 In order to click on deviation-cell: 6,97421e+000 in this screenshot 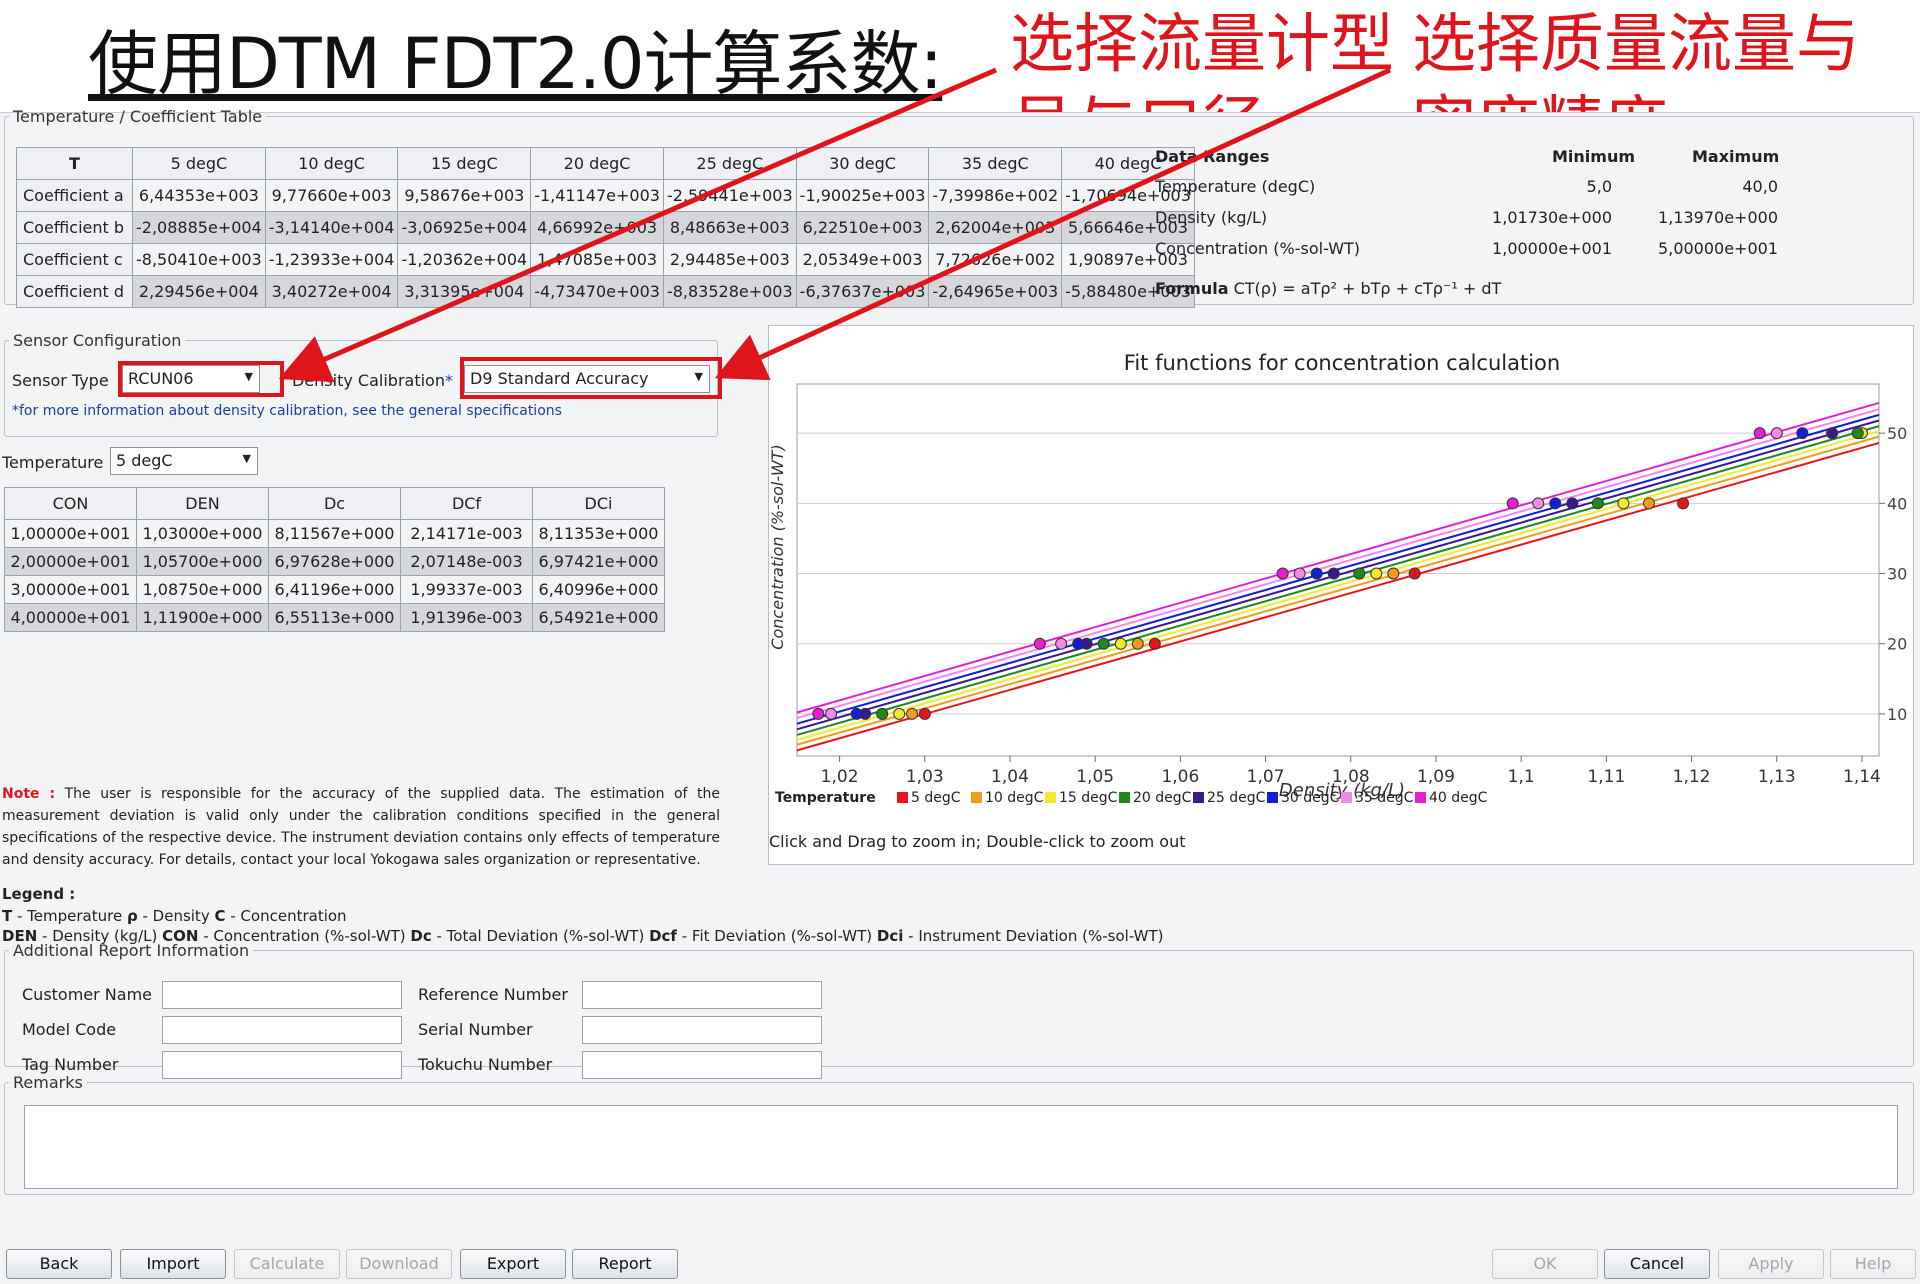, I will do `click(598, 561)`.